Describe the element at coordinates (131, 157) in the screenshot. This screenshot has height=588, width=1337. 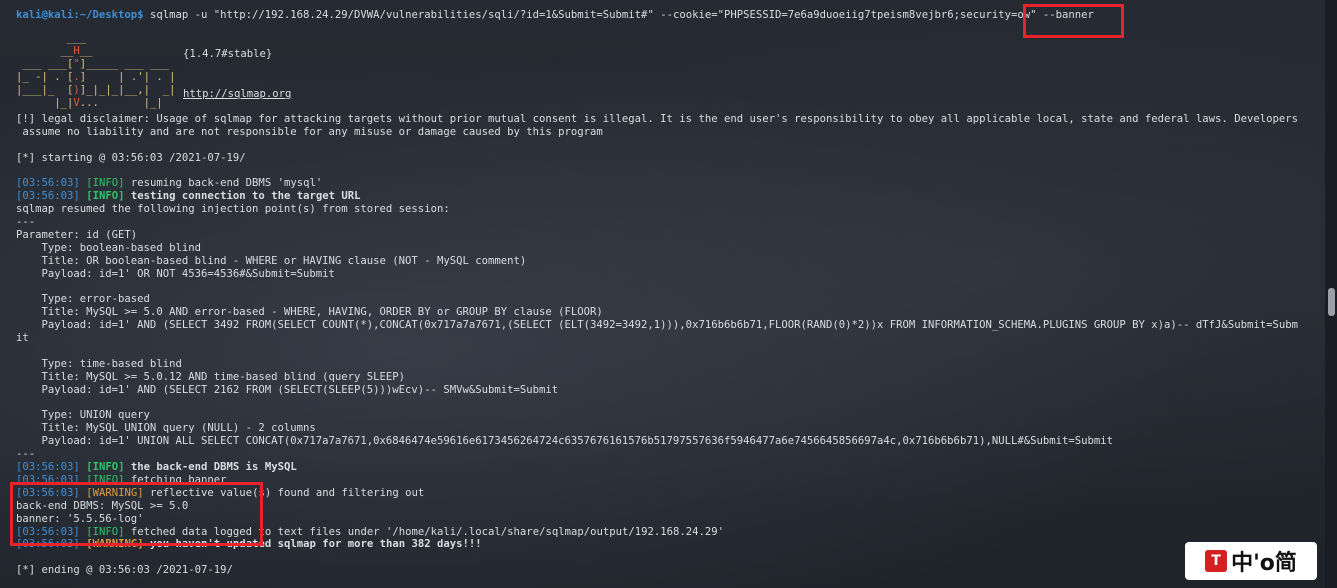
I see `starting-line: [*] starting @ 03:56:03 /2021-07-19/` at that location.